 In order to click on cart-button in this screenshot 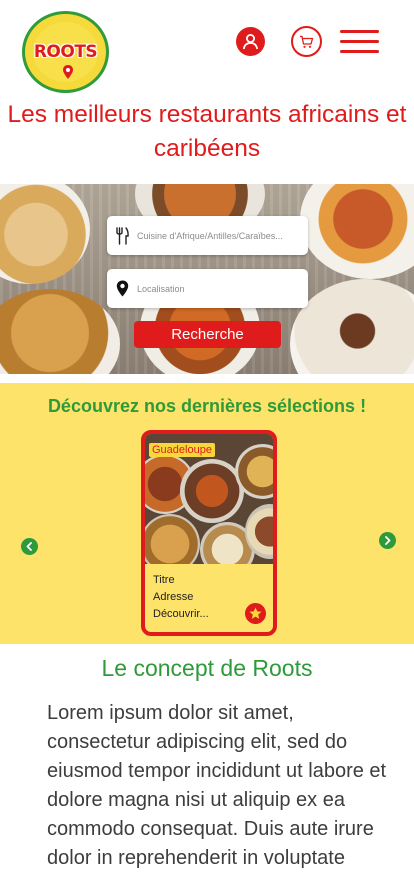, I will do `click(306, 41)`.